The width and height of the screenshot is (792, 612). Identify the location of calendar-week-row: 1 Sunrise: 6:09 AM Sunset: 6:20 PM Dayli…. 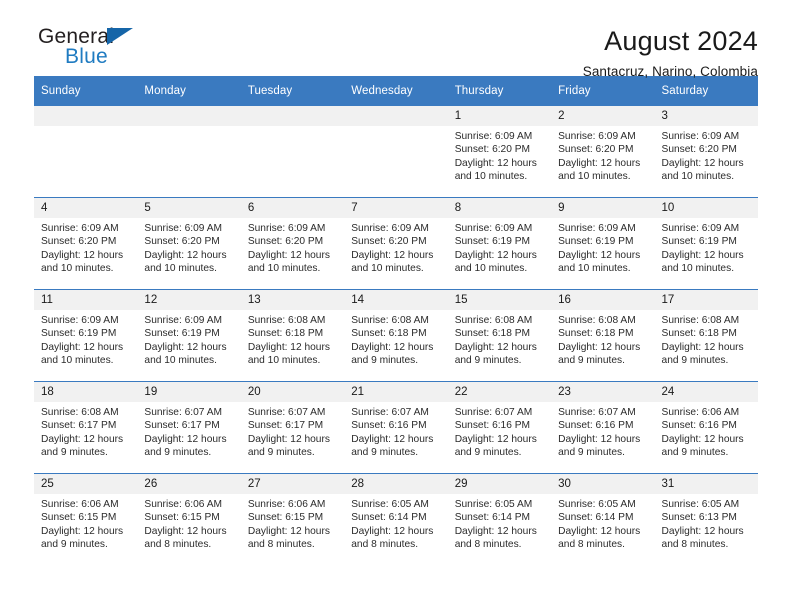
(396, 152).